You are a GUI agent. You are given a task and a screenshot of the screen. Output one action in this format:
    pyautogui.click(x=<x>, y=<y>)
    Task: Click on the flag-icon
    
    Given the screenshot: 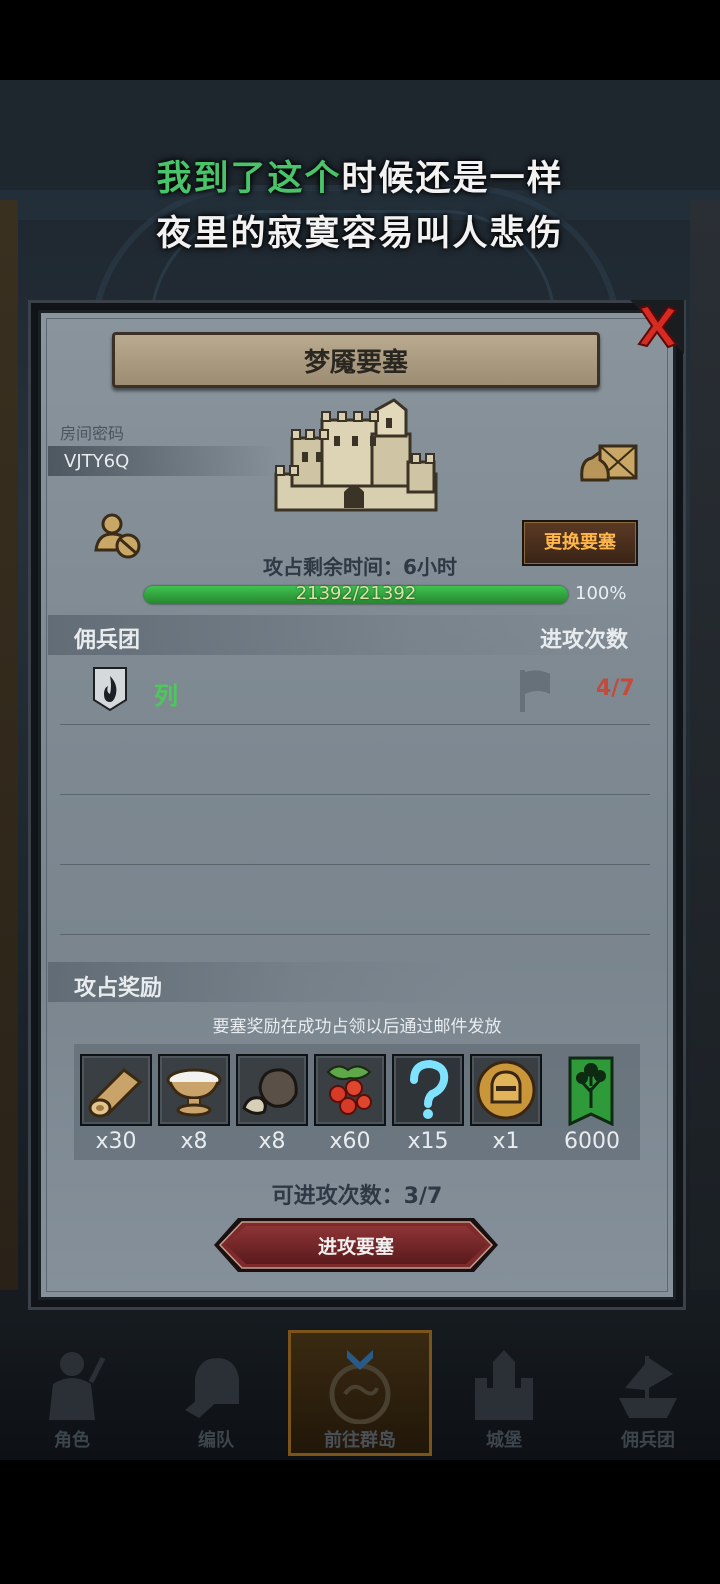 What is the action you would take?
    pyautogui.click(x=535, y=691)
    